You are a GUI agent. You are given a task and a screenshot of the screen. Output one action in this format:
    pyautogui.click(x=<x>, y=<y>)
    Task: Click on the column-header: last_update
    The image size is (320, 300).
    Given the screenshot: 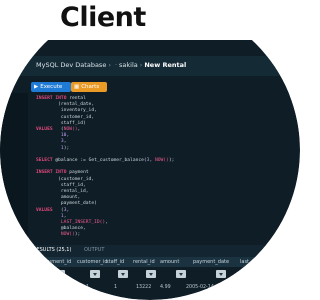 What is the action you would take?
    pyautogui.click(x=254, y=262)
    